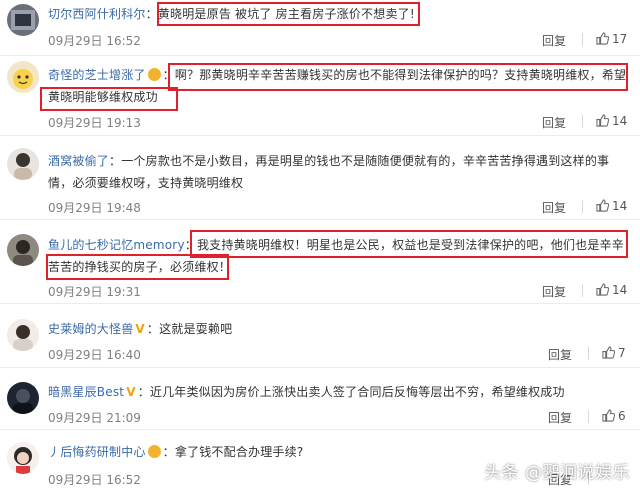 Image resolution: width=640 pixels, height=491 pixels. I want to click on like-count: 6, so click(622, 416).